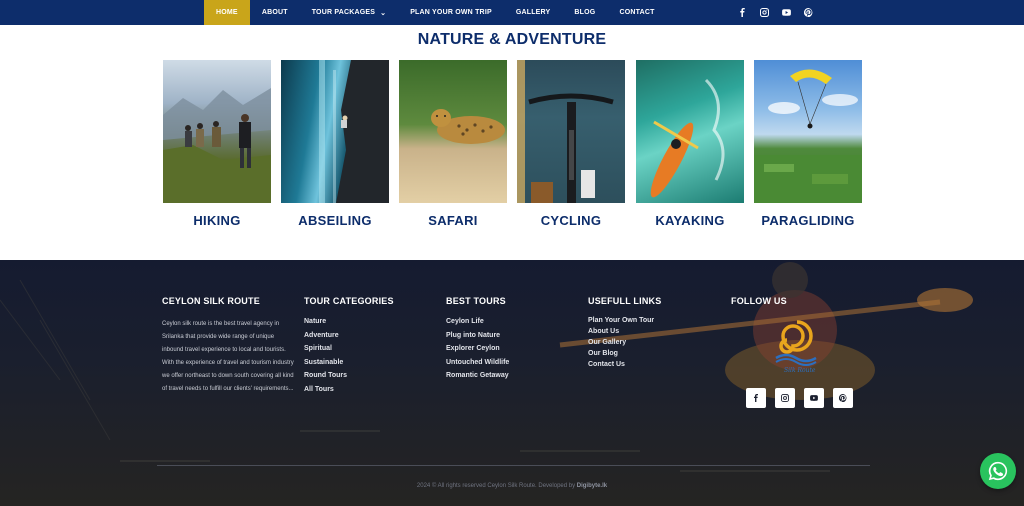 Image resolution: width=1024 pixels, height=506 pixels. I want to click on nav-item-label: ABOUT, so click(274, 12).